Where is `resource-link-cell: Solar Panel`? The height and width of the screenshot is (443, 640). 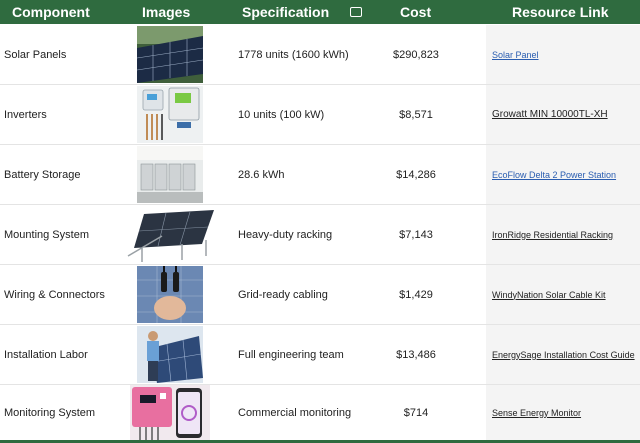 resource-link-cell: Solar Panel is located at coordinates (563, 54).